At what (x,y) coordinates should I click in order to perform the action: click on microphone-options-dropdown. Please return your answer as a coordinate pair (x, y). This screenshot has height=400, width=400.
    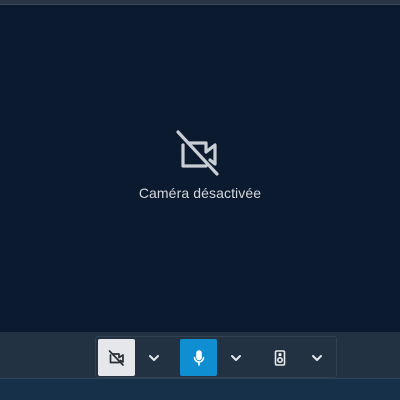
    Looking at the image, I should click on (236, 357).